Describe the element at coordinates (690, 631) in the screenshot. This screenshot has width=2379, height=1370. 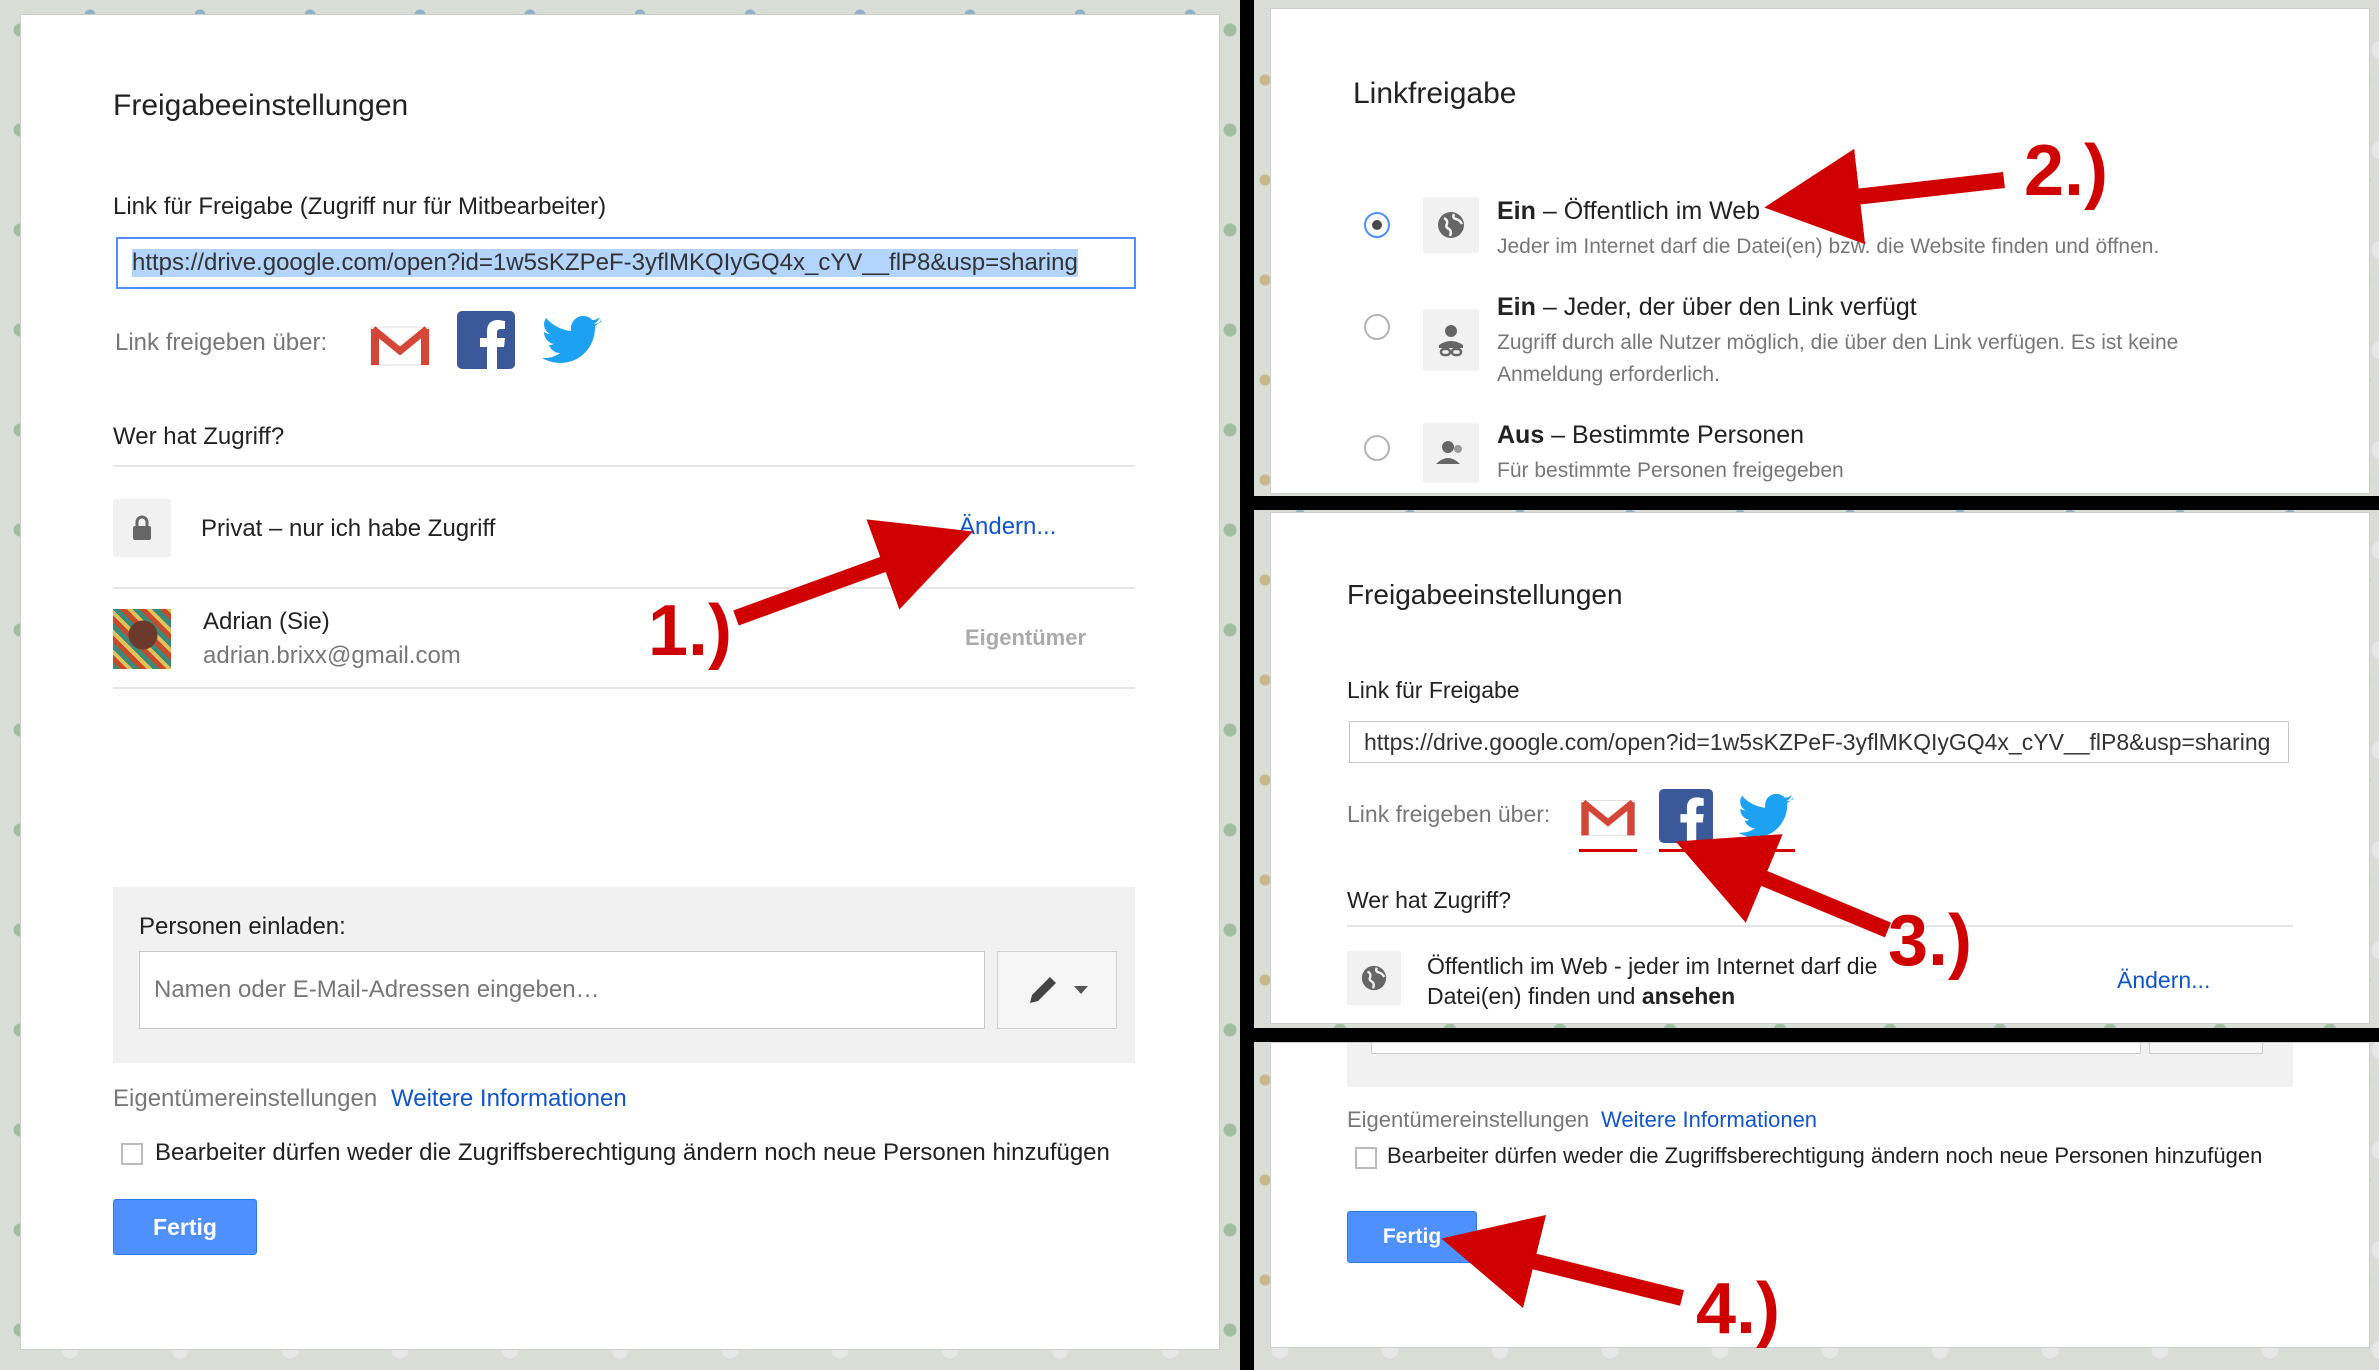
I see `annotation-step-1: 1.)` at that location.